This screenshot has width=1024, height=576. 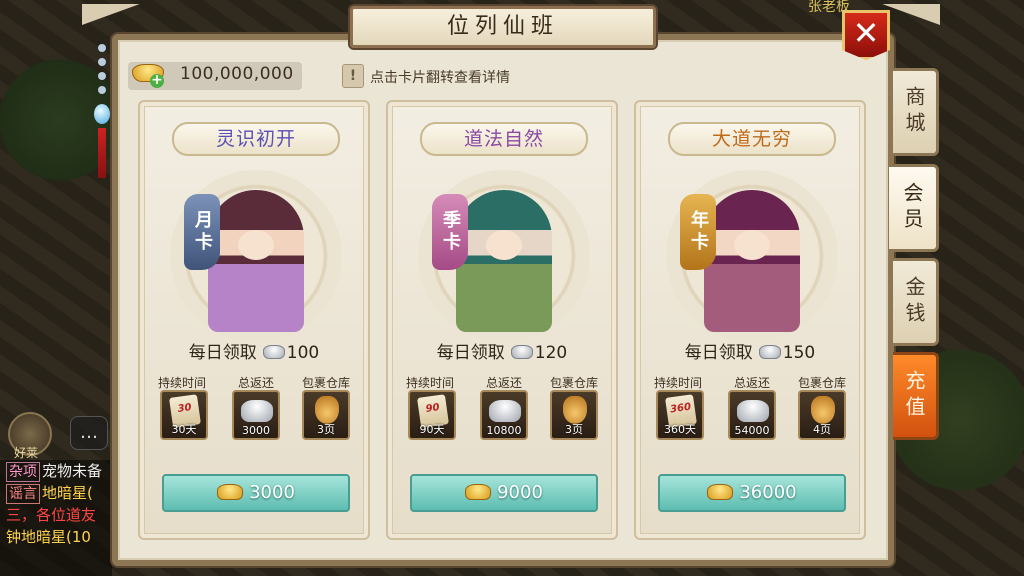 What do you see at coordinates (51, 515) in the screenshot?
I see `chat-line-text: 三，各位道友` at bounding box center [51, 515].